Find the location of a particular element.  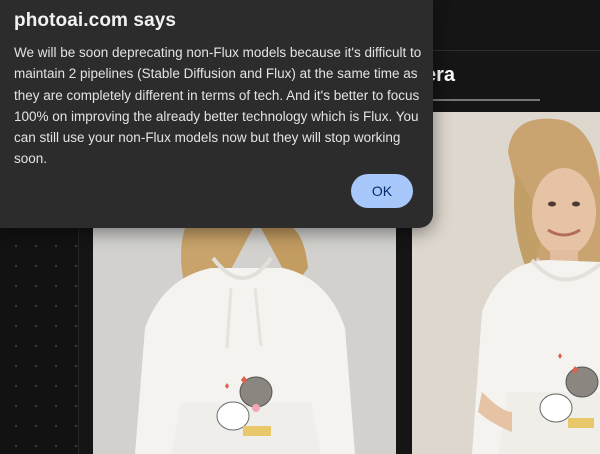

header-divider is located at coordinates (516, 50).